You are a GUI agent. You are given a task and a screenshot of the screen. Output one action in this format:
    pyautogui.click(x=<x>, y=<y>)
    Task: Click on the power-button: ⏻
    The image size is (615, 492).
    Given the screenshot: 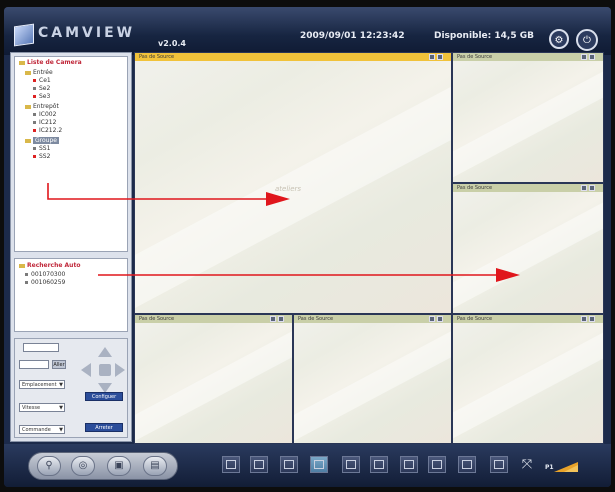 What is the action you would take?
    pyautogui.click(x=587, y=40)
    